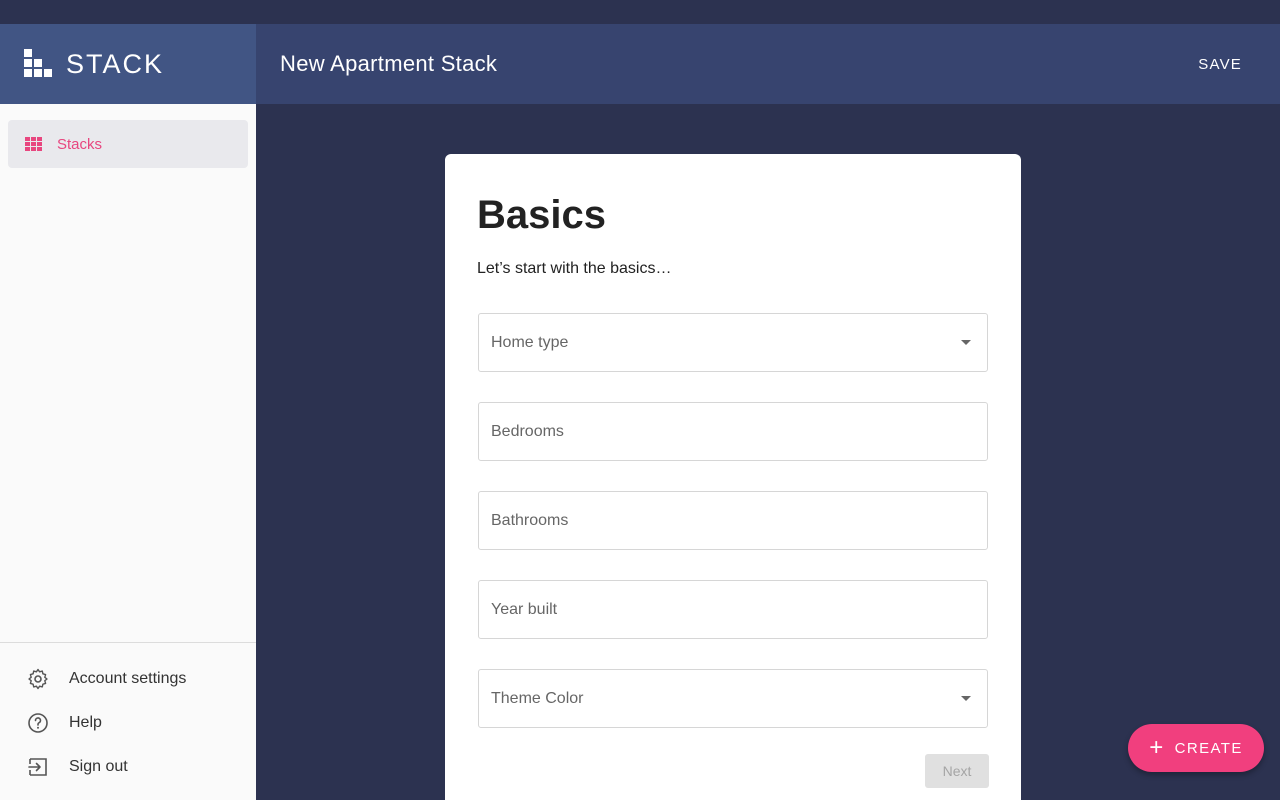 This screenshot has width=1280, height=800. Describe the element at coordinates (64, 723) in the screenshot. I see `sidebar-item-help: Help` at that location.